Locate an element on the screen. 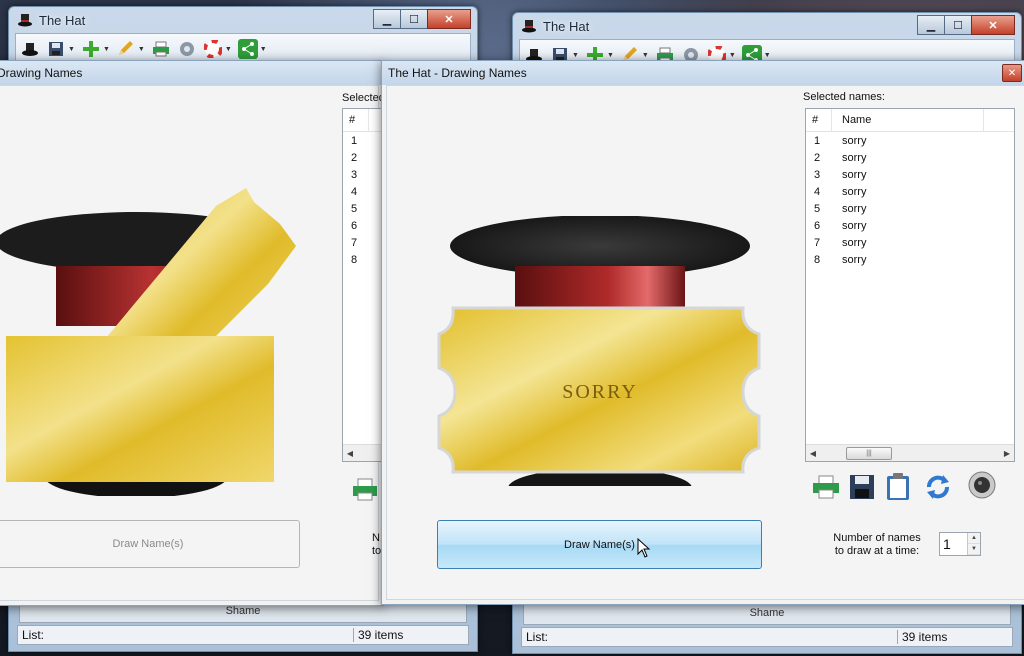 The image size is (1024, 656). horizontal-scrollbar: ◀ ||| ▶ is located at coordinates (910, 452).